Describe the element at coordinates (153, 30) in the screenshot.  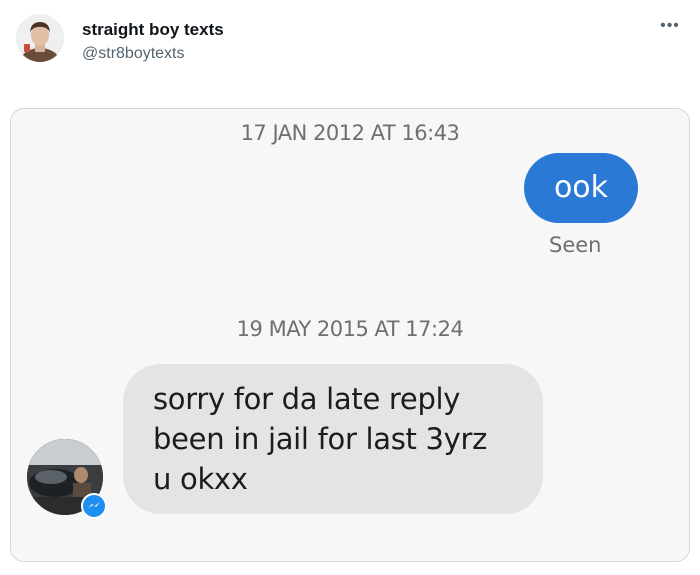
I see `display-name: straight boy texts` at that location.